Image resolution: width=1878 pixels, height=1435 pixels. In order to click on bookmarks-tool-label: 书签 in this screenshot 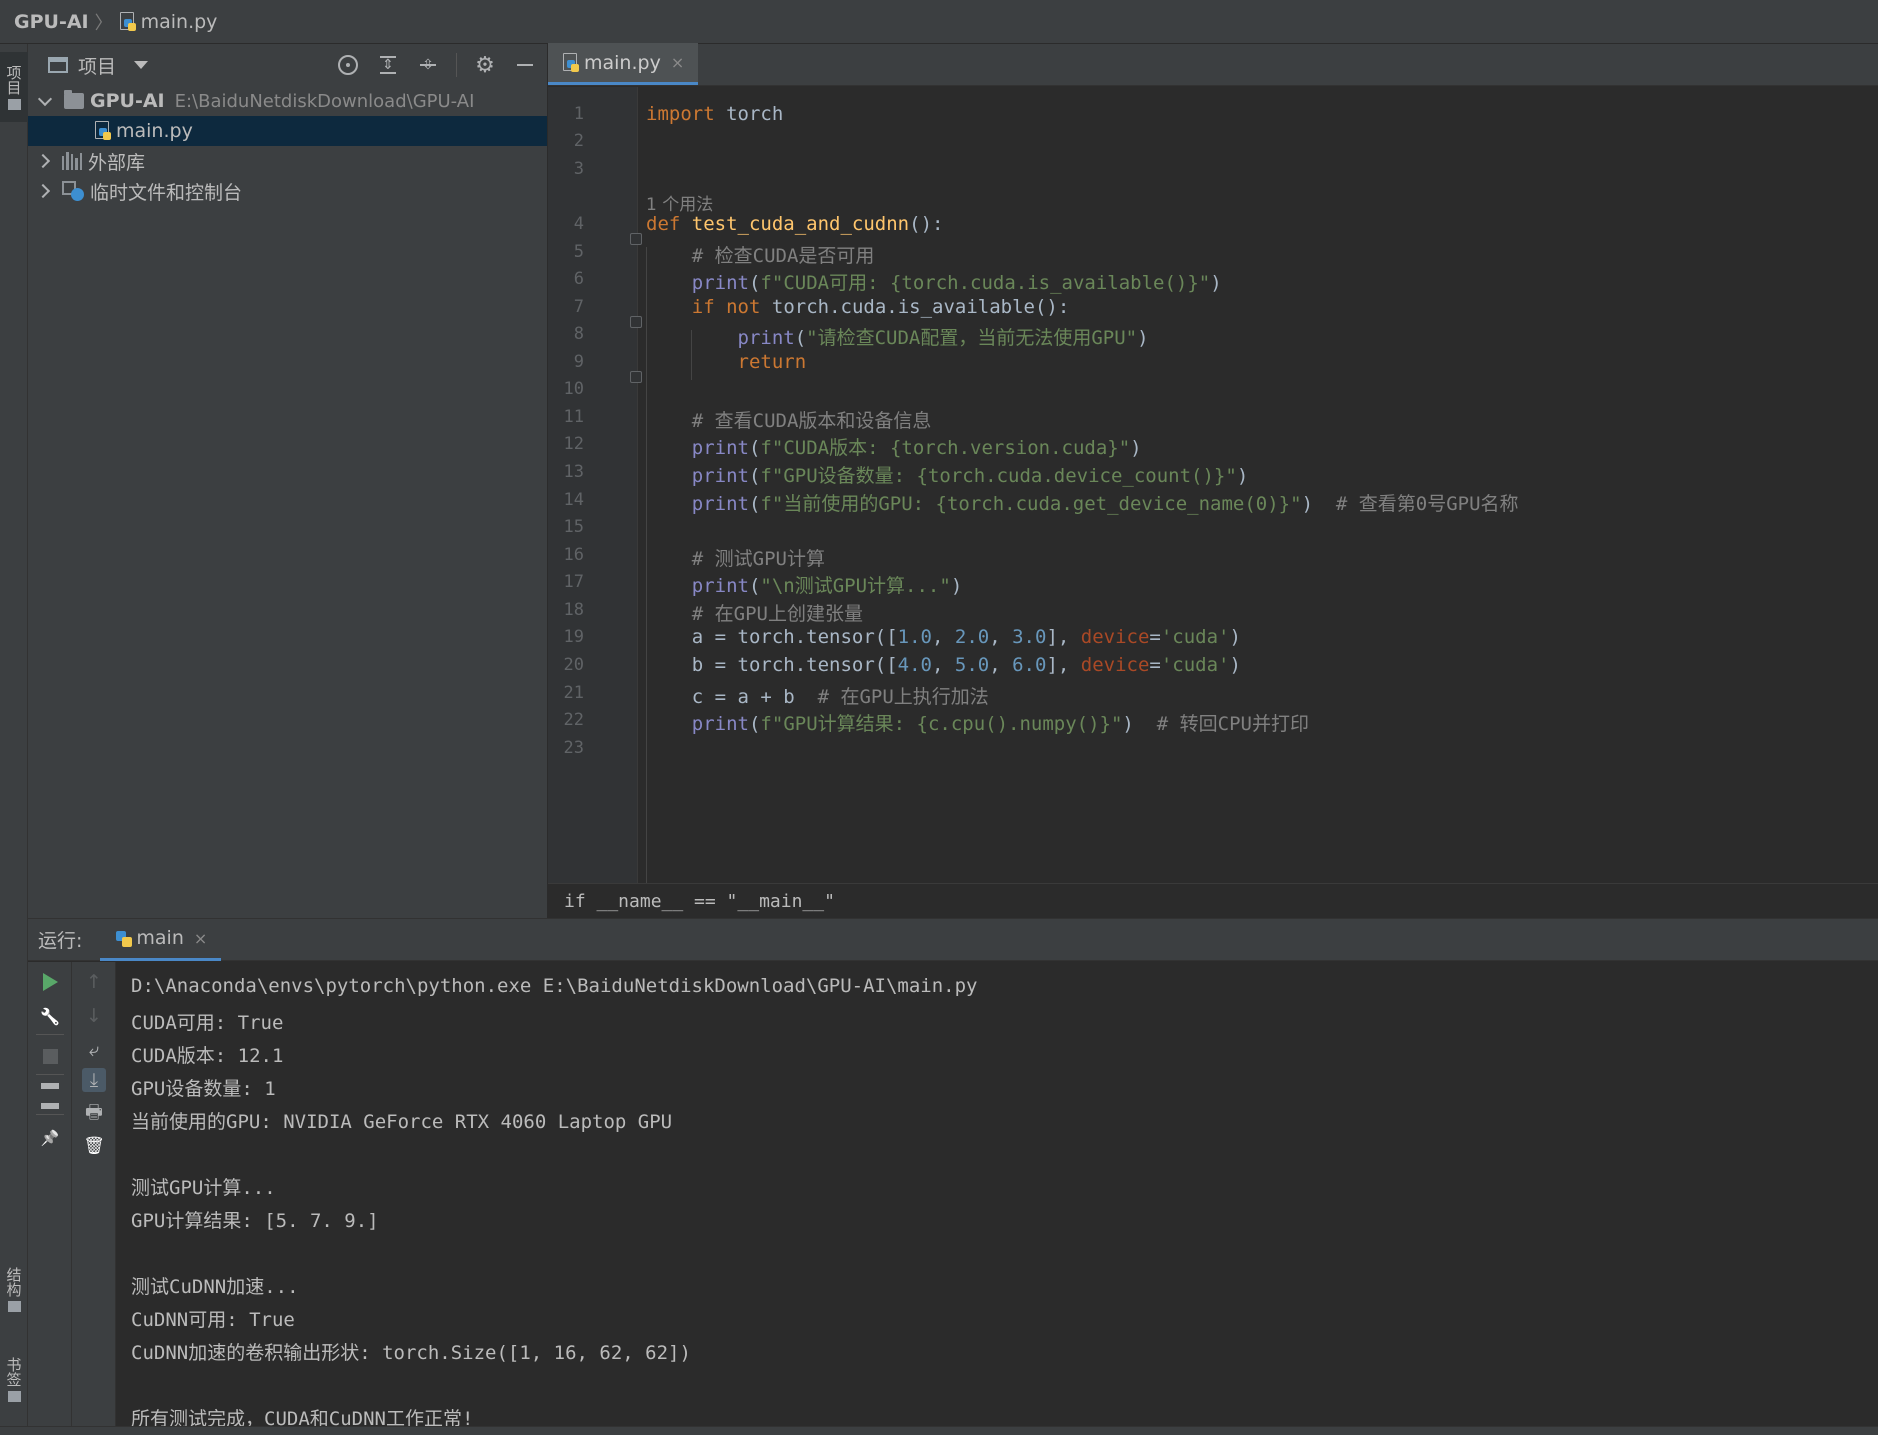, I will do `click(13, 1371)`.